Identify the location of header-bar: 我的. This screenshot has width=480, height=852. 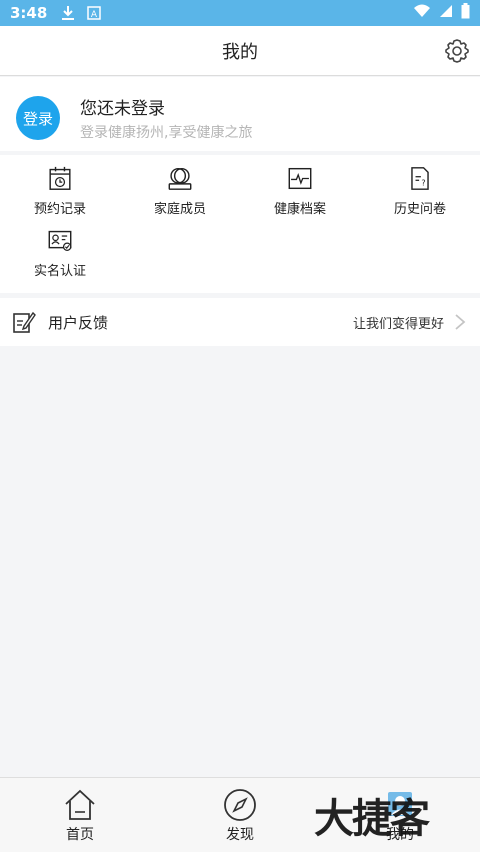
(240, 51).